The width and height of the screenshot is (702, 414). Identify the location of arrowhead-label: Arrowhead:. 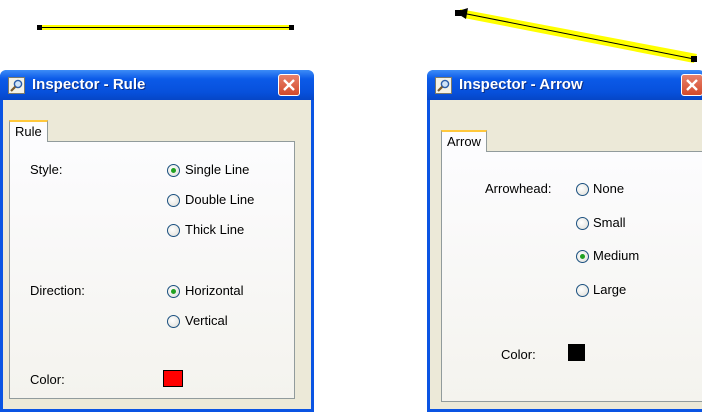
(518, 188).